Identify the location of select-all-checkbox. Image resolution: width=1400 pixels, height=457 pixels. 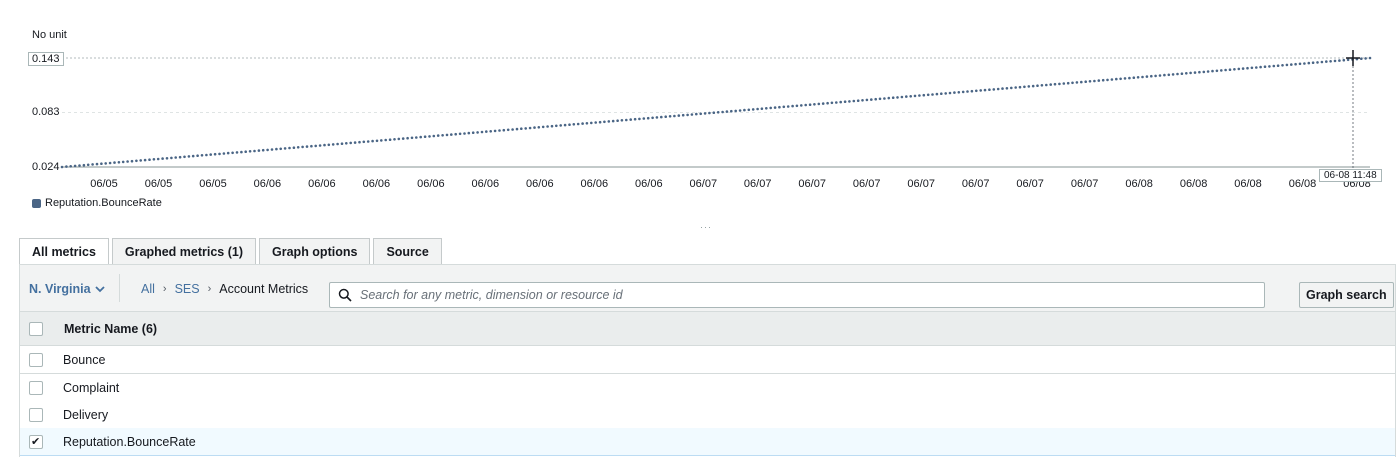
(36, 329).